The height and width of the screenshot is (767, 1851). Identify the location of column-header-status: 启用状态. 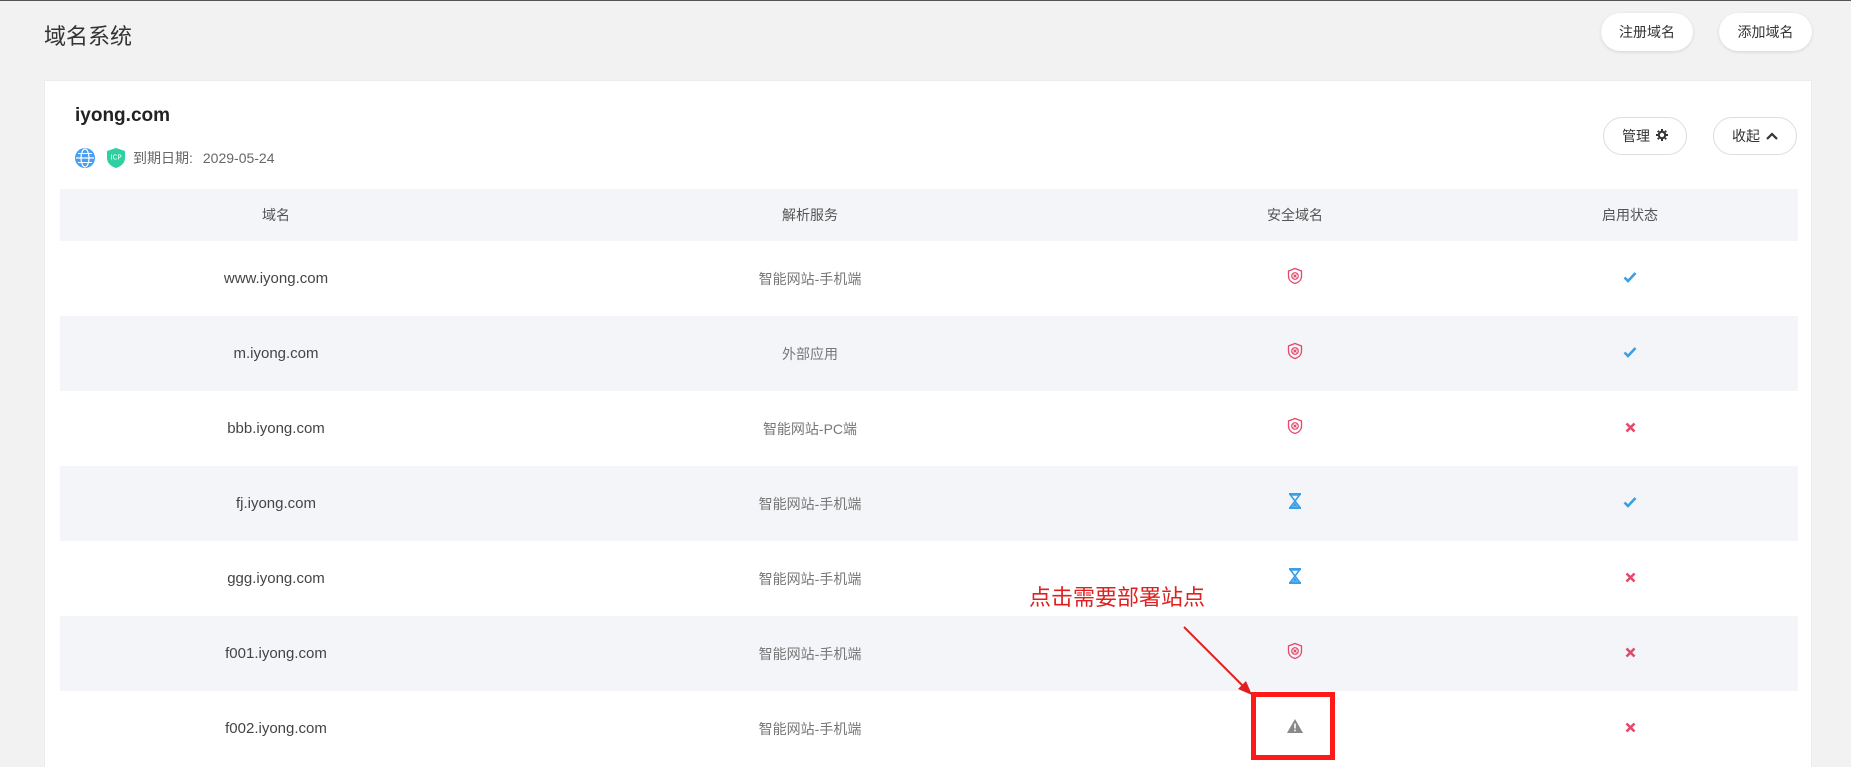
(1630, 215).